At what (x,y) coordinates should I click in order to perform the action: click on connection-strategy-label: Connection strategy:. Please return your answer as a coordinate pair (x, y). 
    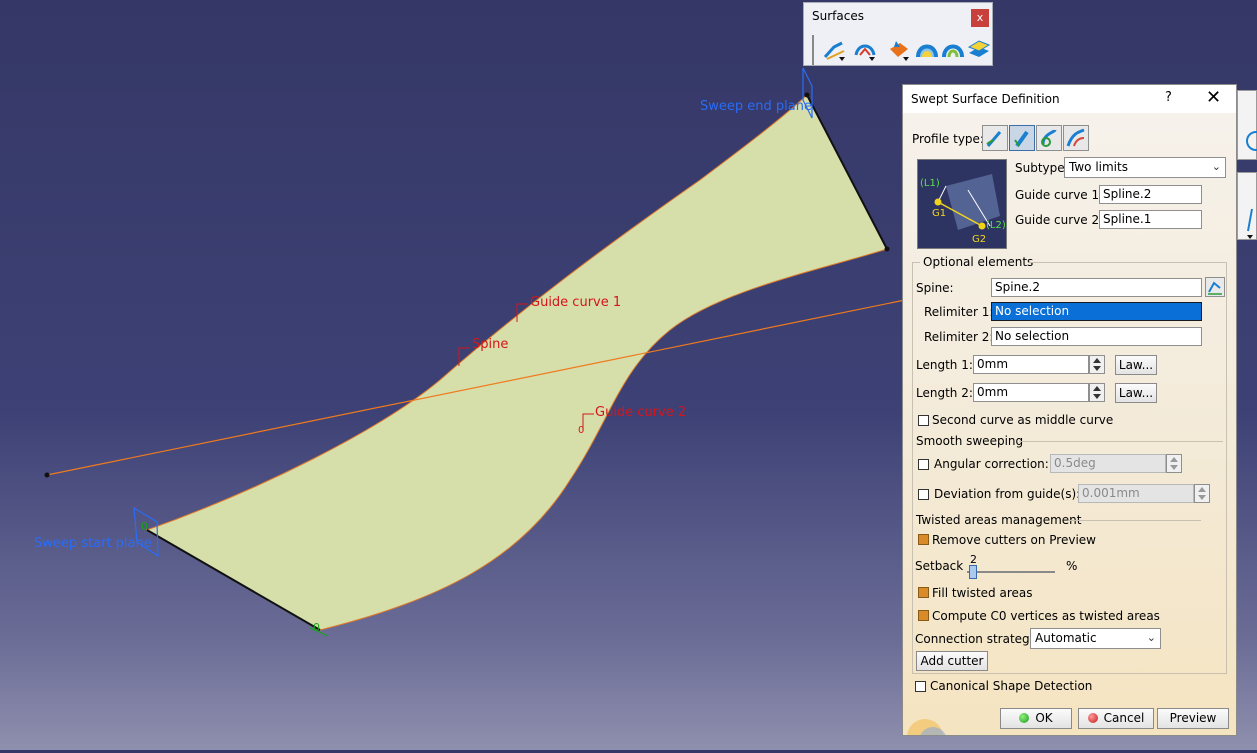
    Looking at the image, I should click on (977, 639).